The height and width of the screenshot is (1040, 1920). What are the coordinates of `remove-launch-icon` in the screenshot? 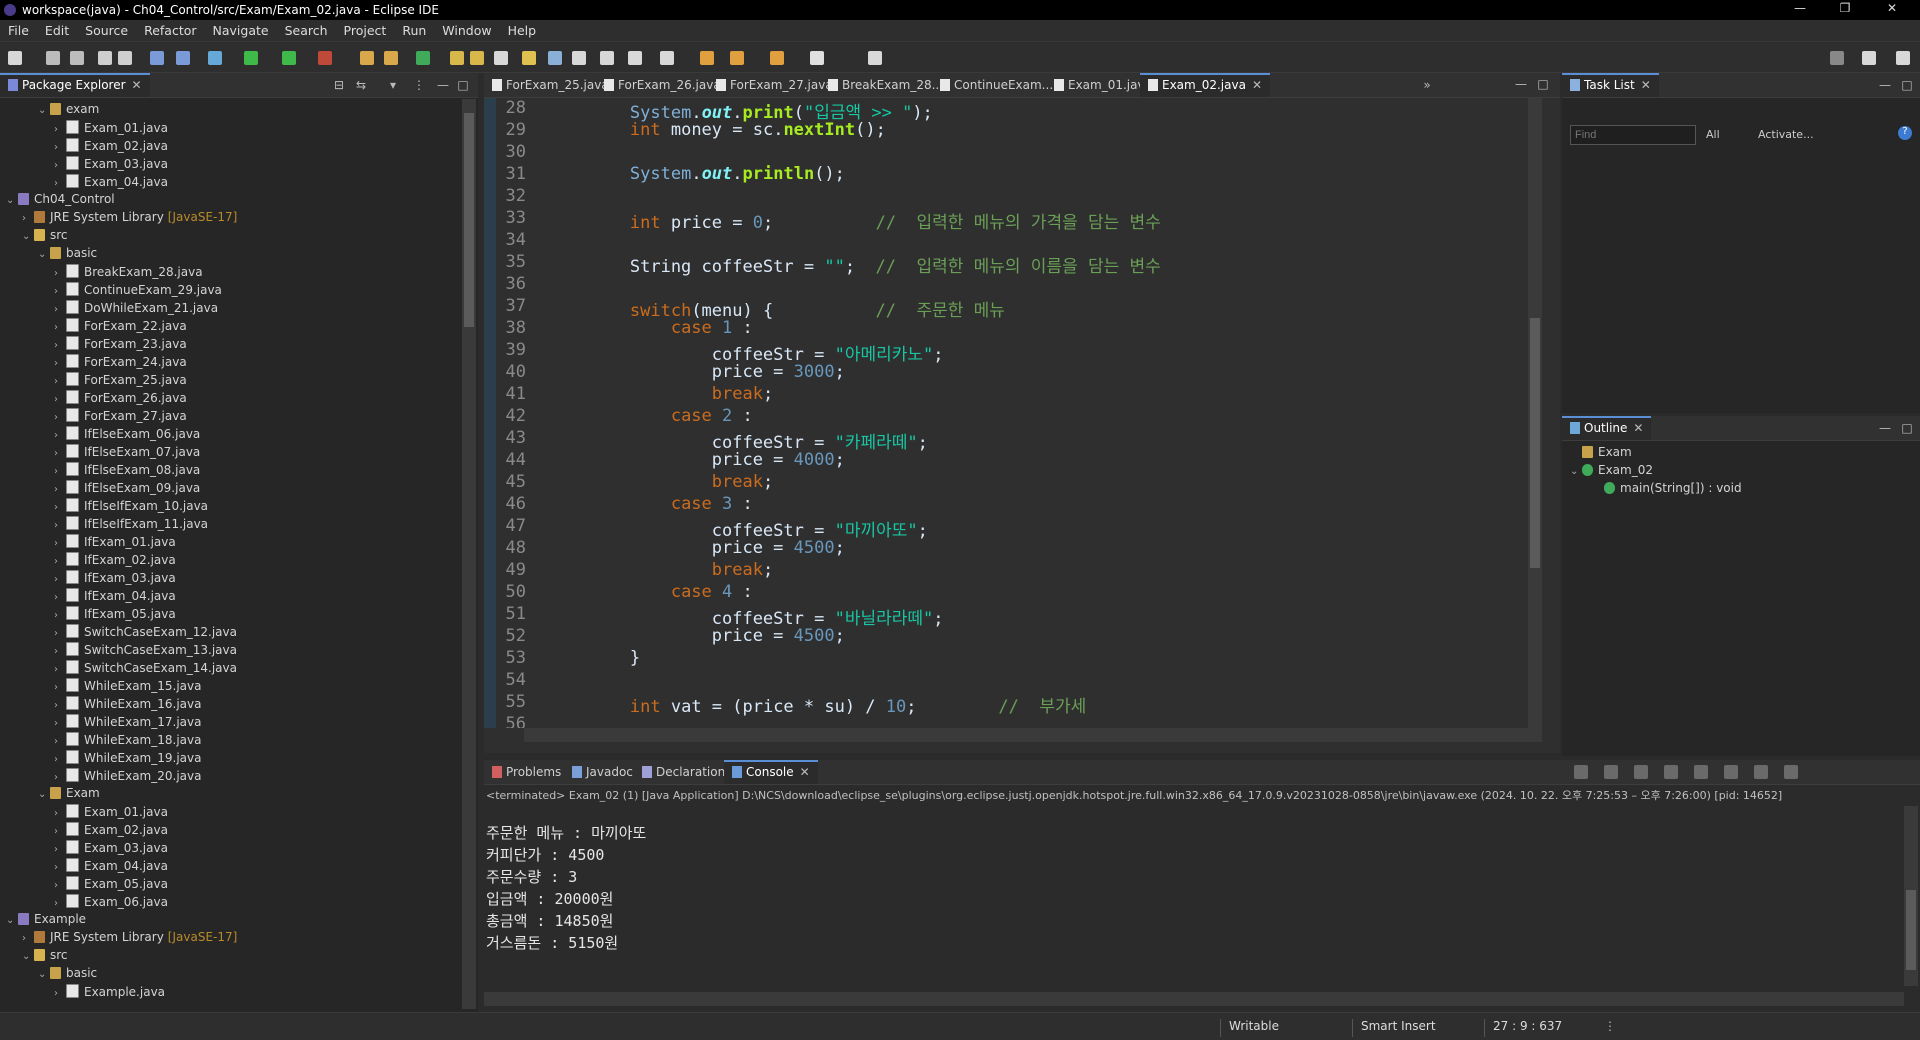 It's located at (1581, 772).